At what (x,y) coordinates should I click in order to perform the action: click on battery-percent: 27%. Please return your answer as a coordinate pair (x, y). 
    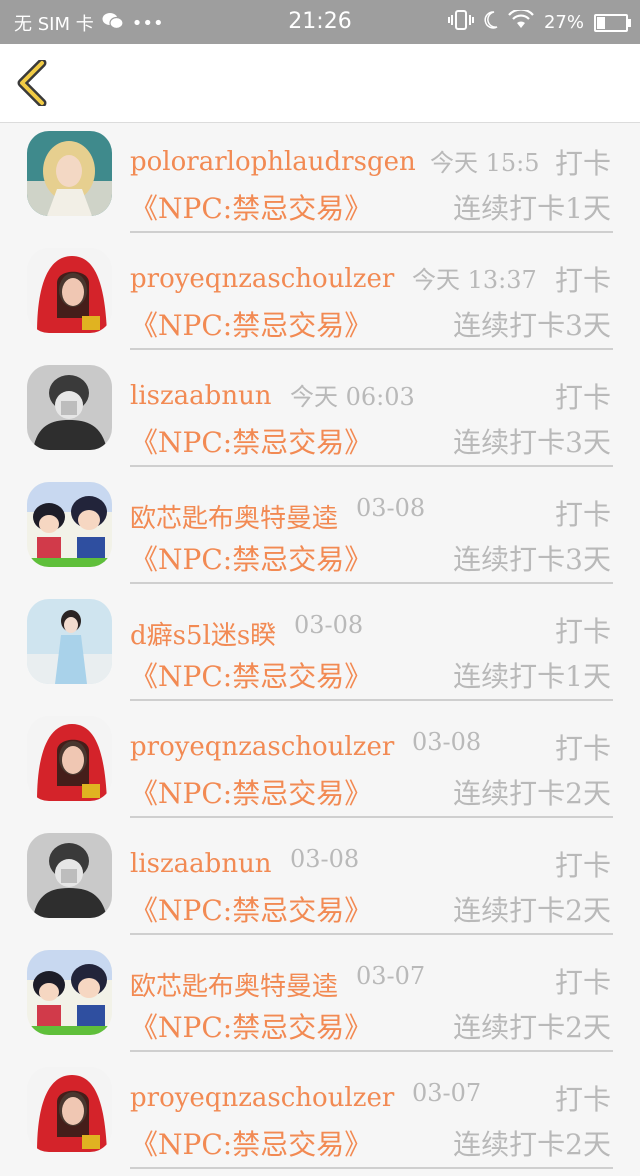
    Looking at the image, I should click on (563, 22).